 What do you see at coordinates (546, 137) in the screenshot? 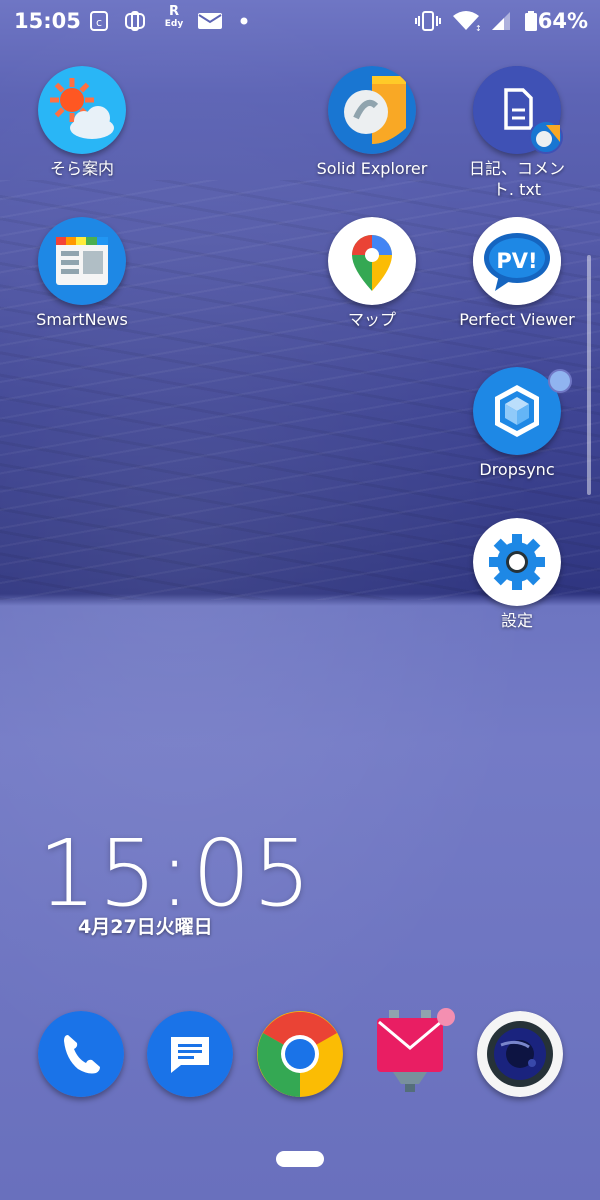
I see `solid-explorer-badge-icon` at bounding box center [546, 137].